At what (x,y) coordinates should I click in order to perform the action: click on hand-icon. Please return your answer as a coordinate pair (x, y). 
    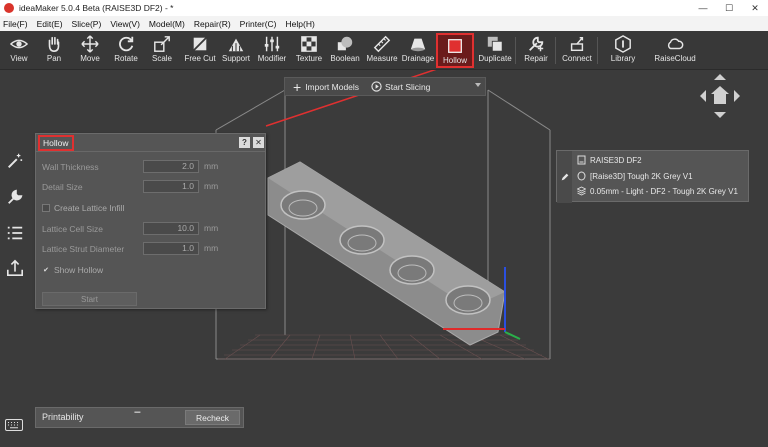
    Looking at the image, I should click on (54, 44).